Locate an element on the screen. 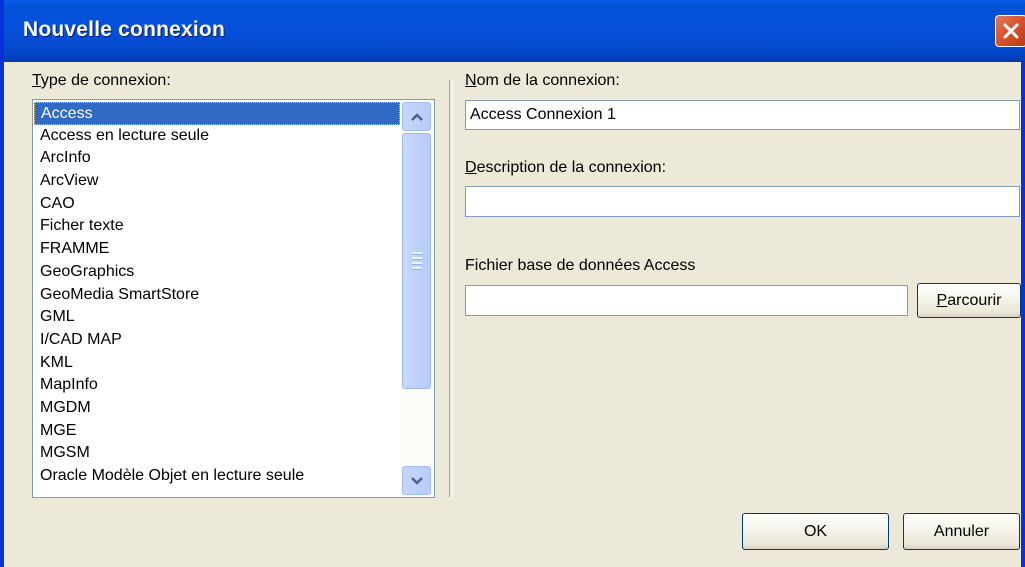 This screenshot has width=1025, height=567. close-button is located at coordinates (1010, 31).